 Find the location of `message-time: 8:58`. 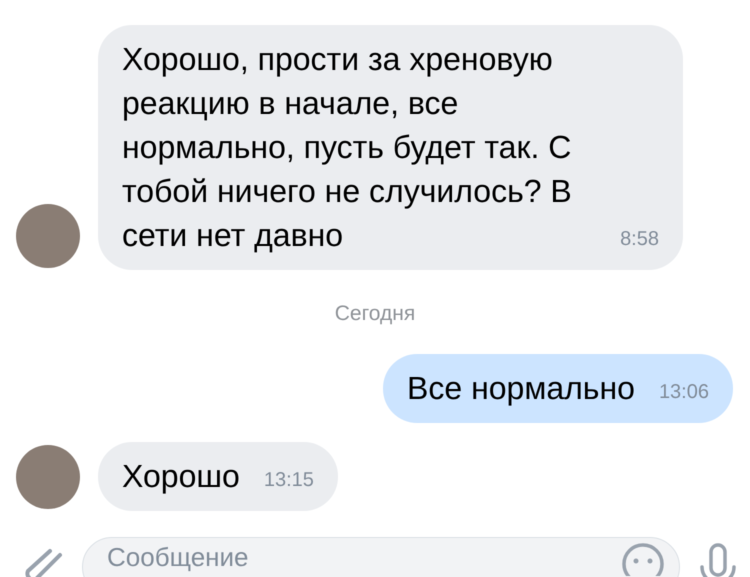

message-time: 8:58 is located at coordinates (639, 239).